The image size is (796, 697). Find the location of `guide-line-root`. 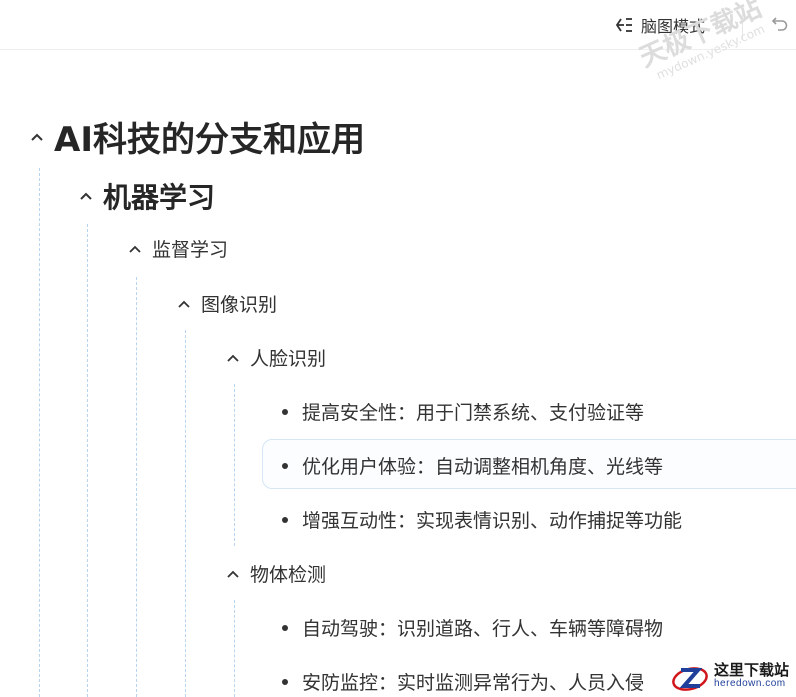

guide-line-root is located at coordinates (39, 432).